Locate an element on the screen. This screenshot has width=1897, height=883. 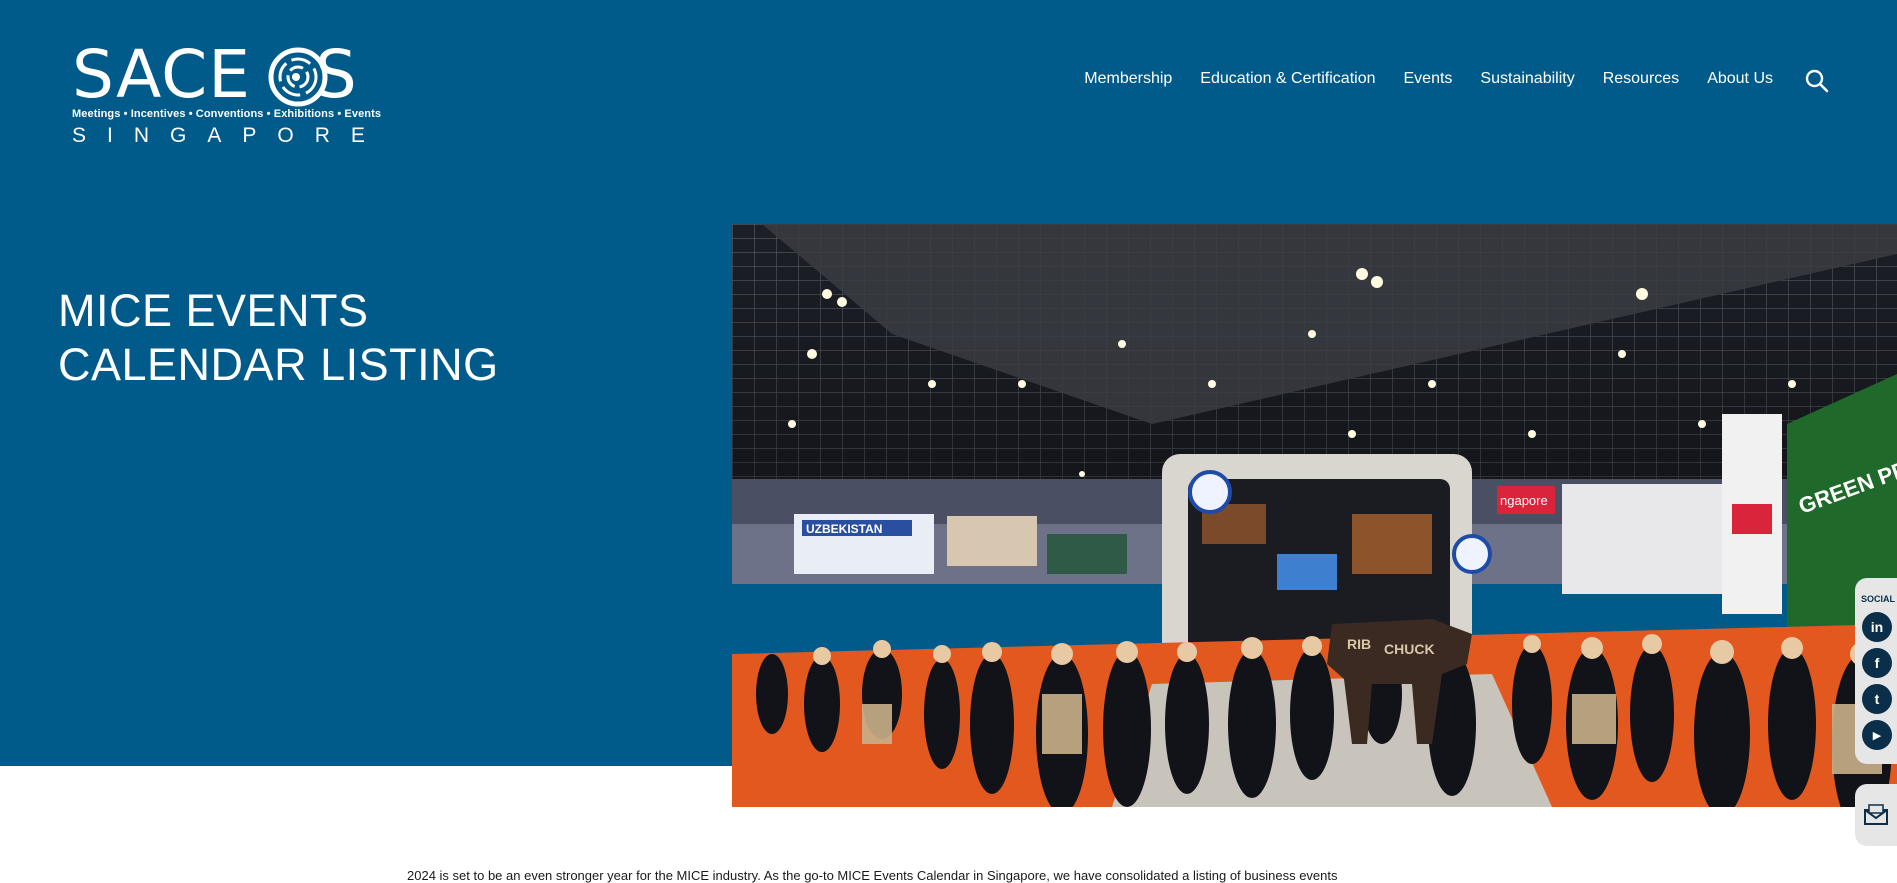
nav-about-us: About Us is located at coordinates (1740, 79).